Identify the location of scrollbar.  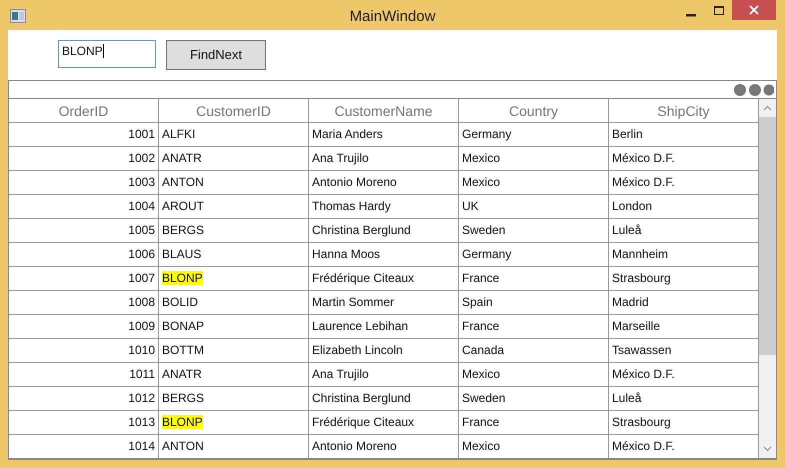
(767, 278).